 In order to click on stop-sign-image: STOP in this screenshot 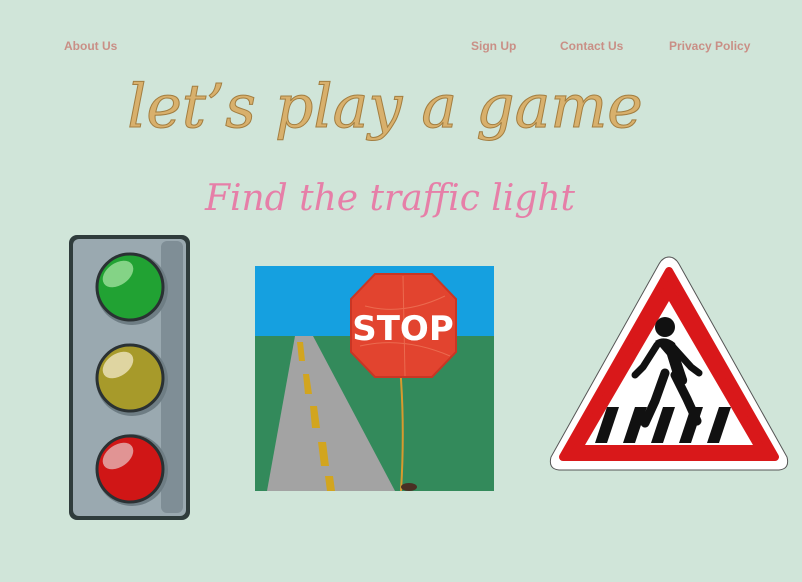, I will do `click(374, 378)`.